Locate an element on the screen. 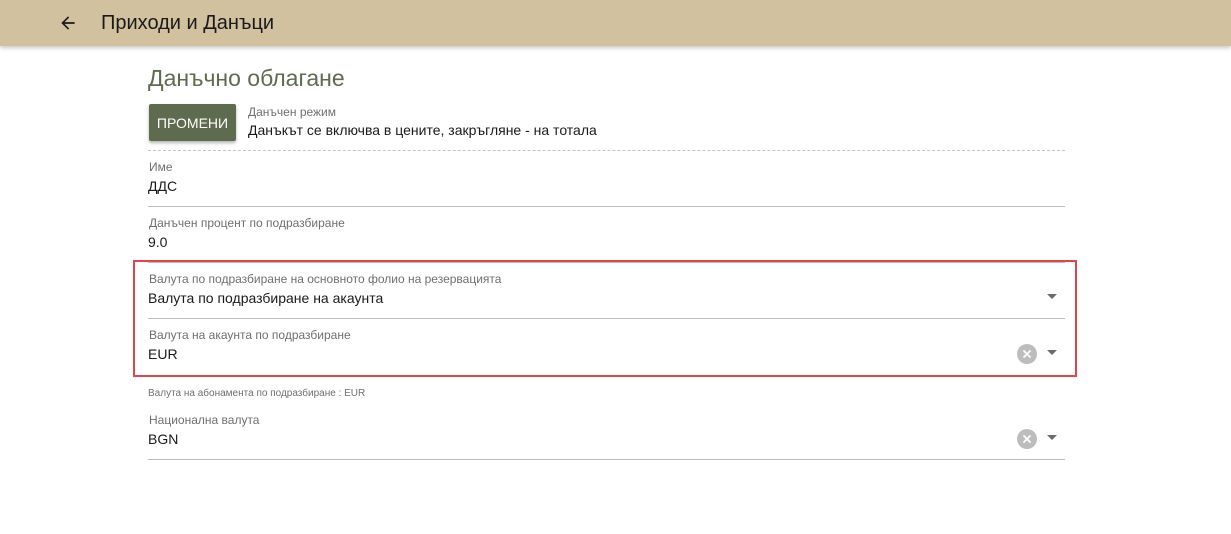 The image size is (1231, 534). back-button is located at coordinates (68, 23).